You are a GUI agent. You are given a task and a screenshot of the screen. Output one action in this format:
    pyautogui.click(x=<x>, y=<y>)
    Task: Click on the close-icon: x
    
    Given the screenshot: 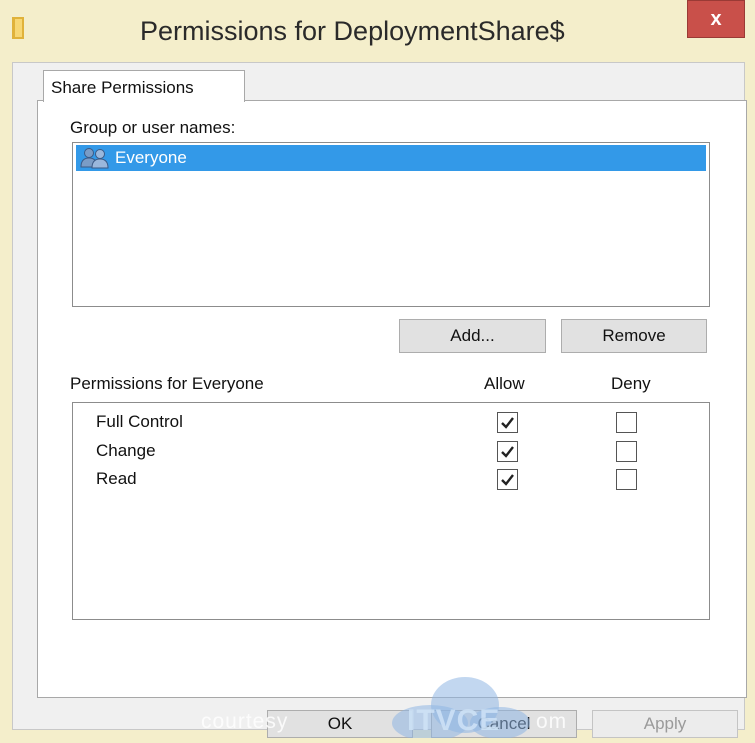 What is the action you would take?
    pyautogui.click(x=716, y=18)
    